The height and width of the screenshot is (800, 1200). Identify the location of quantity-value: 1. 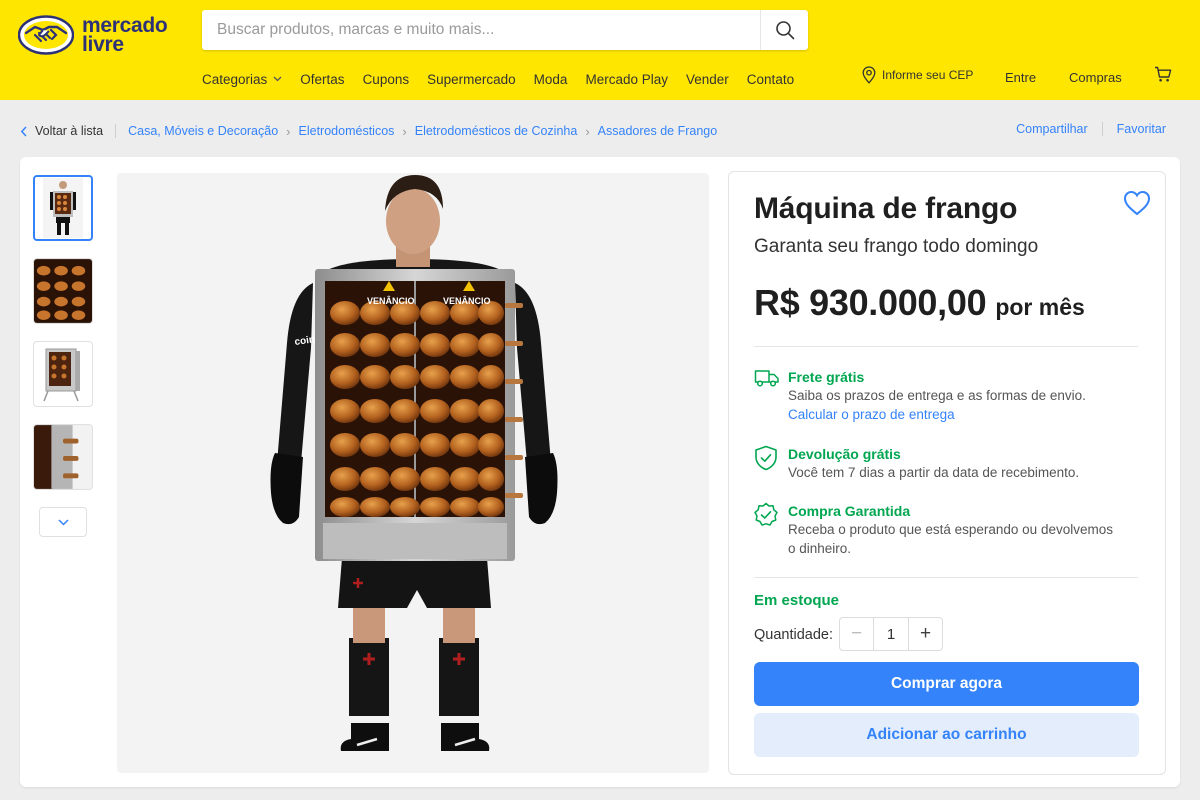
(891, 634).